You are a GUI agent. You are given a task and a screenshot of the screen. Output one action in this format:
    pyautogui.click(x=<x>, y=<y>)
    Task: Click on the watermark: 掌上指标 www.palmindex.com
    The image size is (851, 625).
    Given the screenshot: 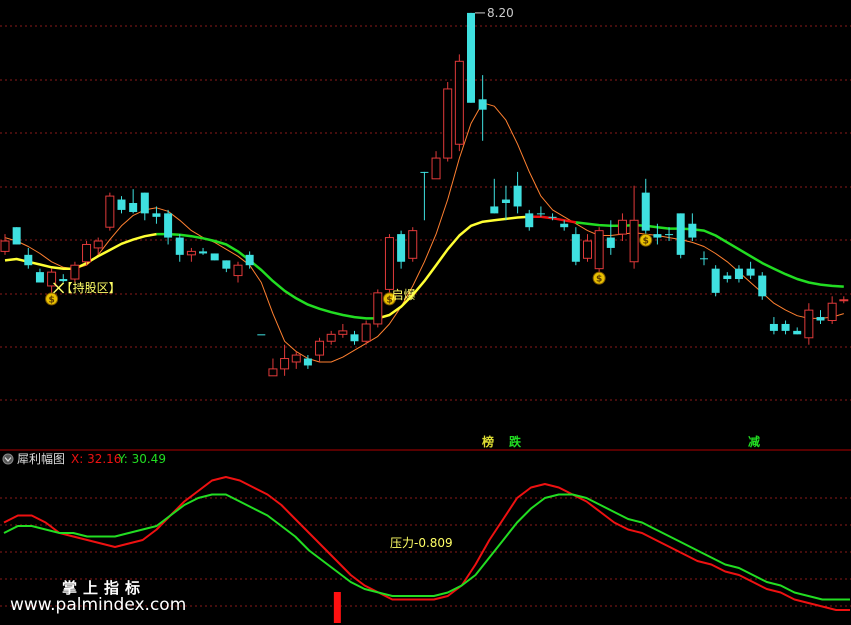 What is the action you would take?
    pyautogui.click(x=98, y=597)
    